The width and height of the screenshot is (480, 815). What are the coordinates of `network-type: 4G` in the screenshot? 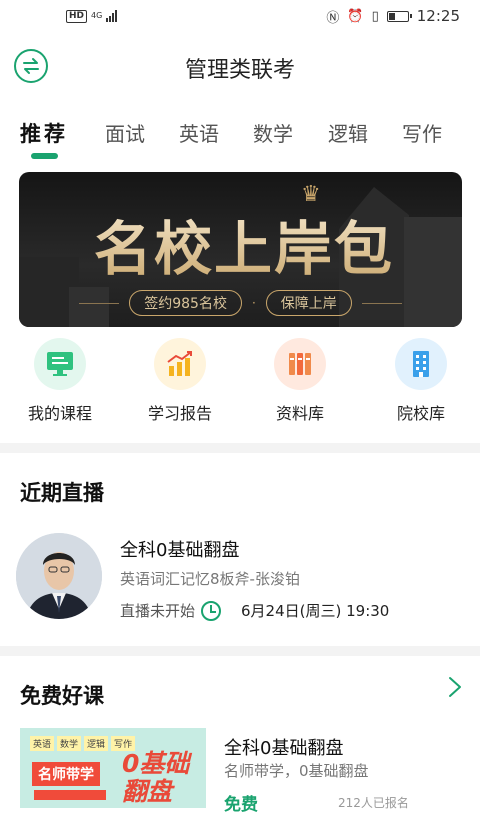 It's located at (97, 15).